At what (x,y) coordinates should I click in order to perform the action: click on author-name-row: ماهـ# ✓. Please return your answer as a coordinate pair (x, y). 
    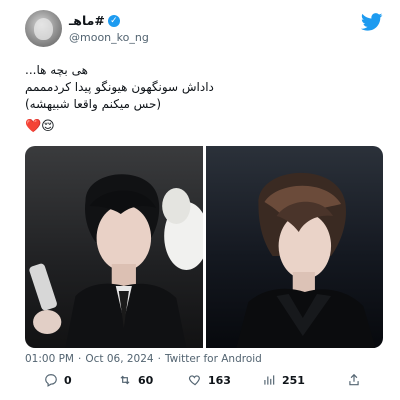
    Looking at the image, I should click on (94, 20).